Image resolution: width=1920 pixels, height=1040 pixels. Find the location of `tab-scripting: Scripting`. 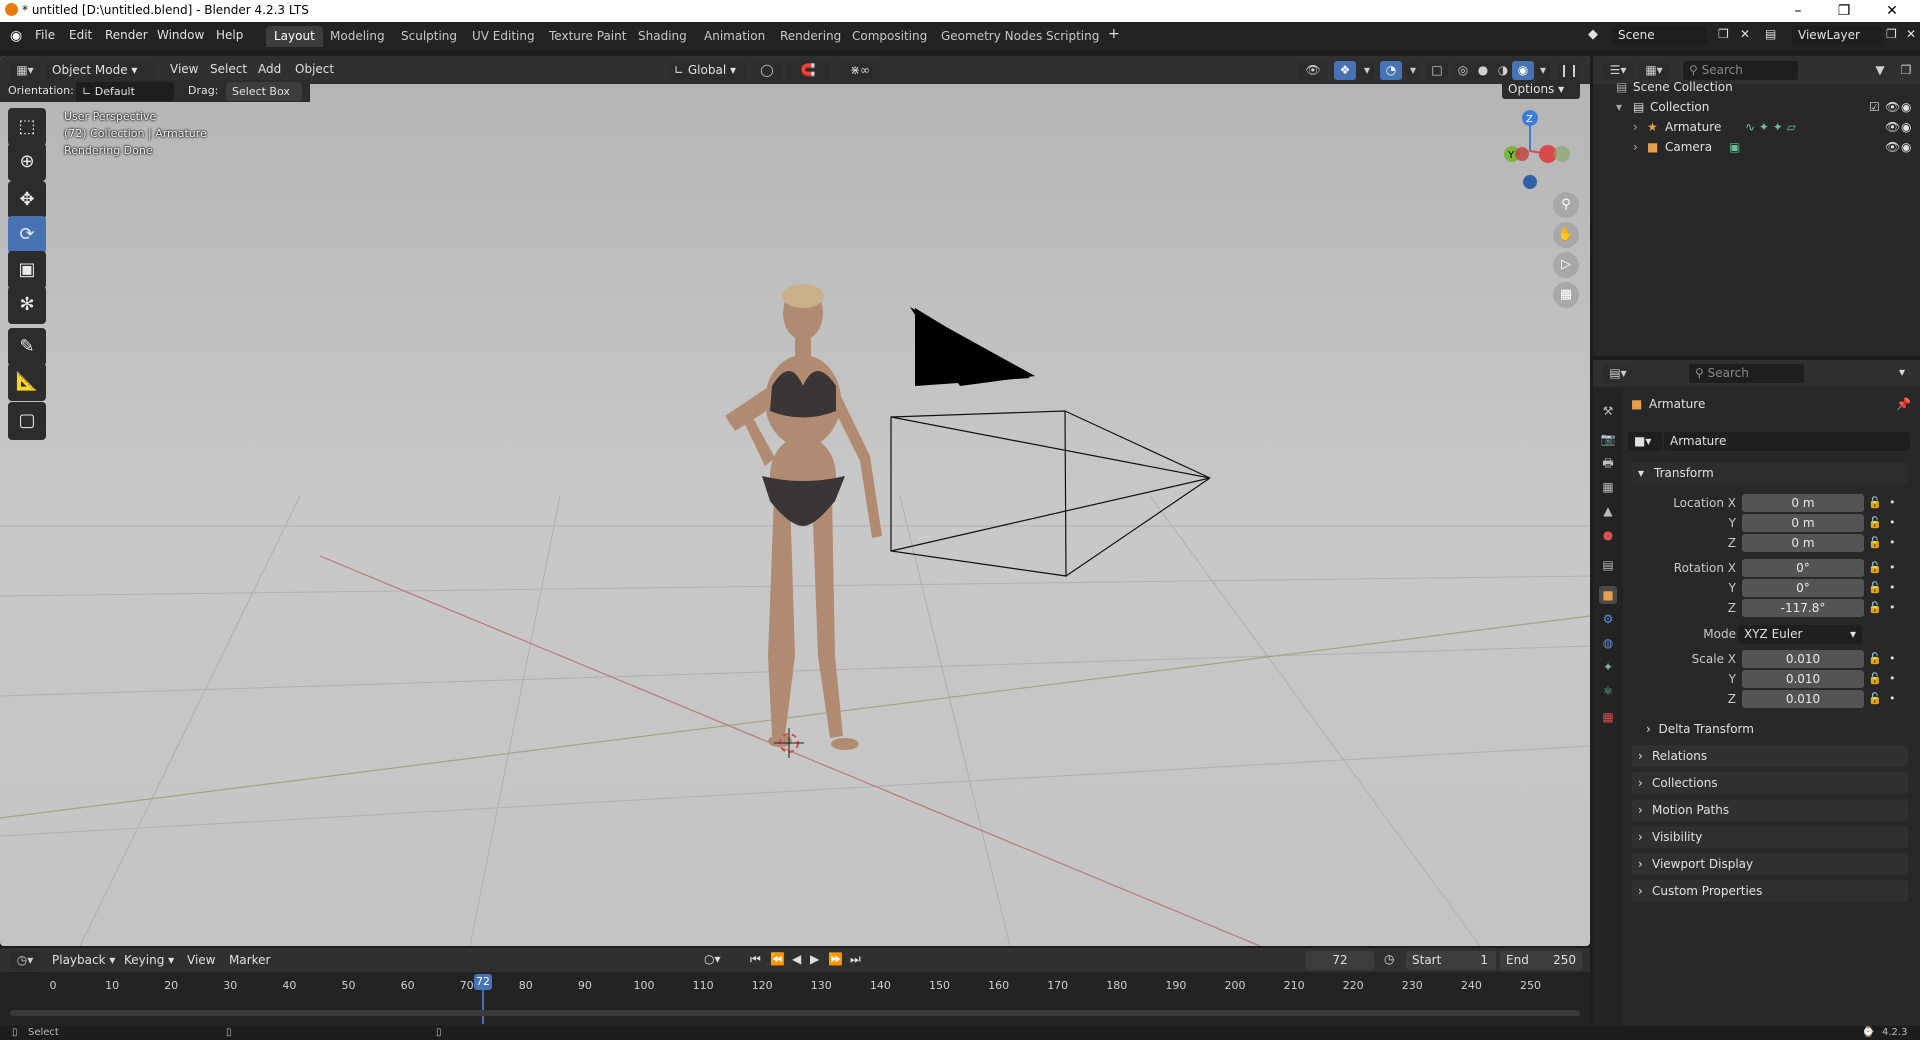

tab-scripting: Scripting is located at coordinates (1072, 36).